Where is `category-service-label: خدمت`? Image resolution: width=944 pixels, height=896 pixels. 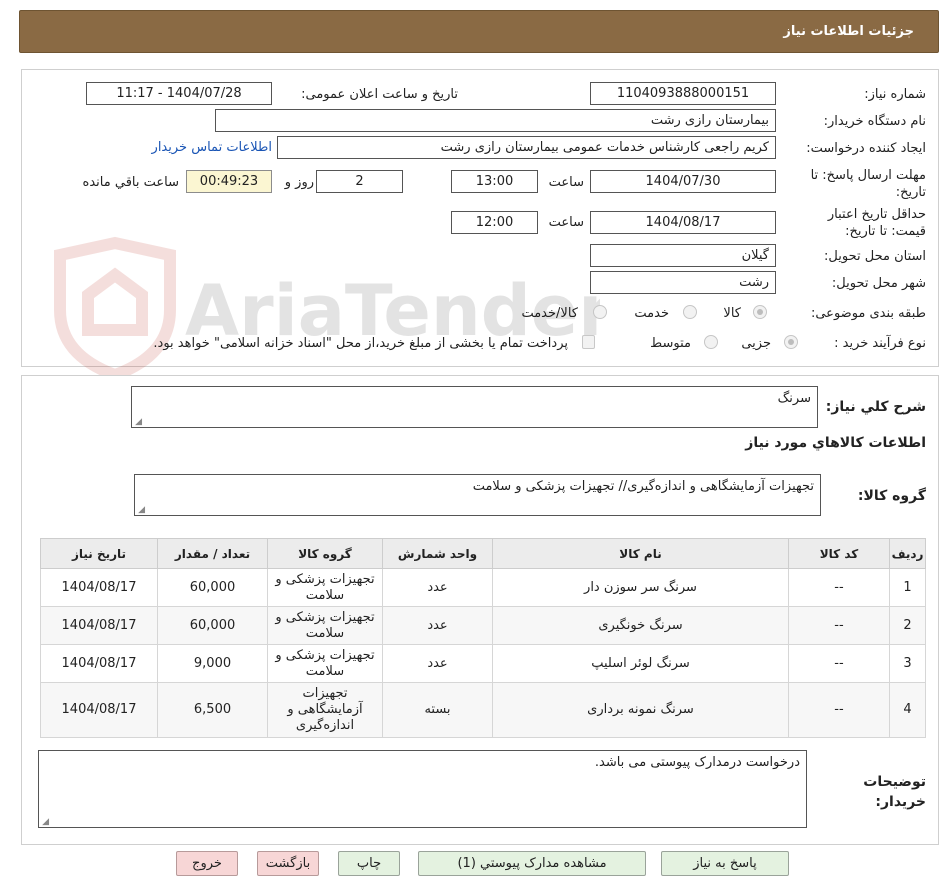
category-service-label: خدمت is located at coordinates (651, 313).